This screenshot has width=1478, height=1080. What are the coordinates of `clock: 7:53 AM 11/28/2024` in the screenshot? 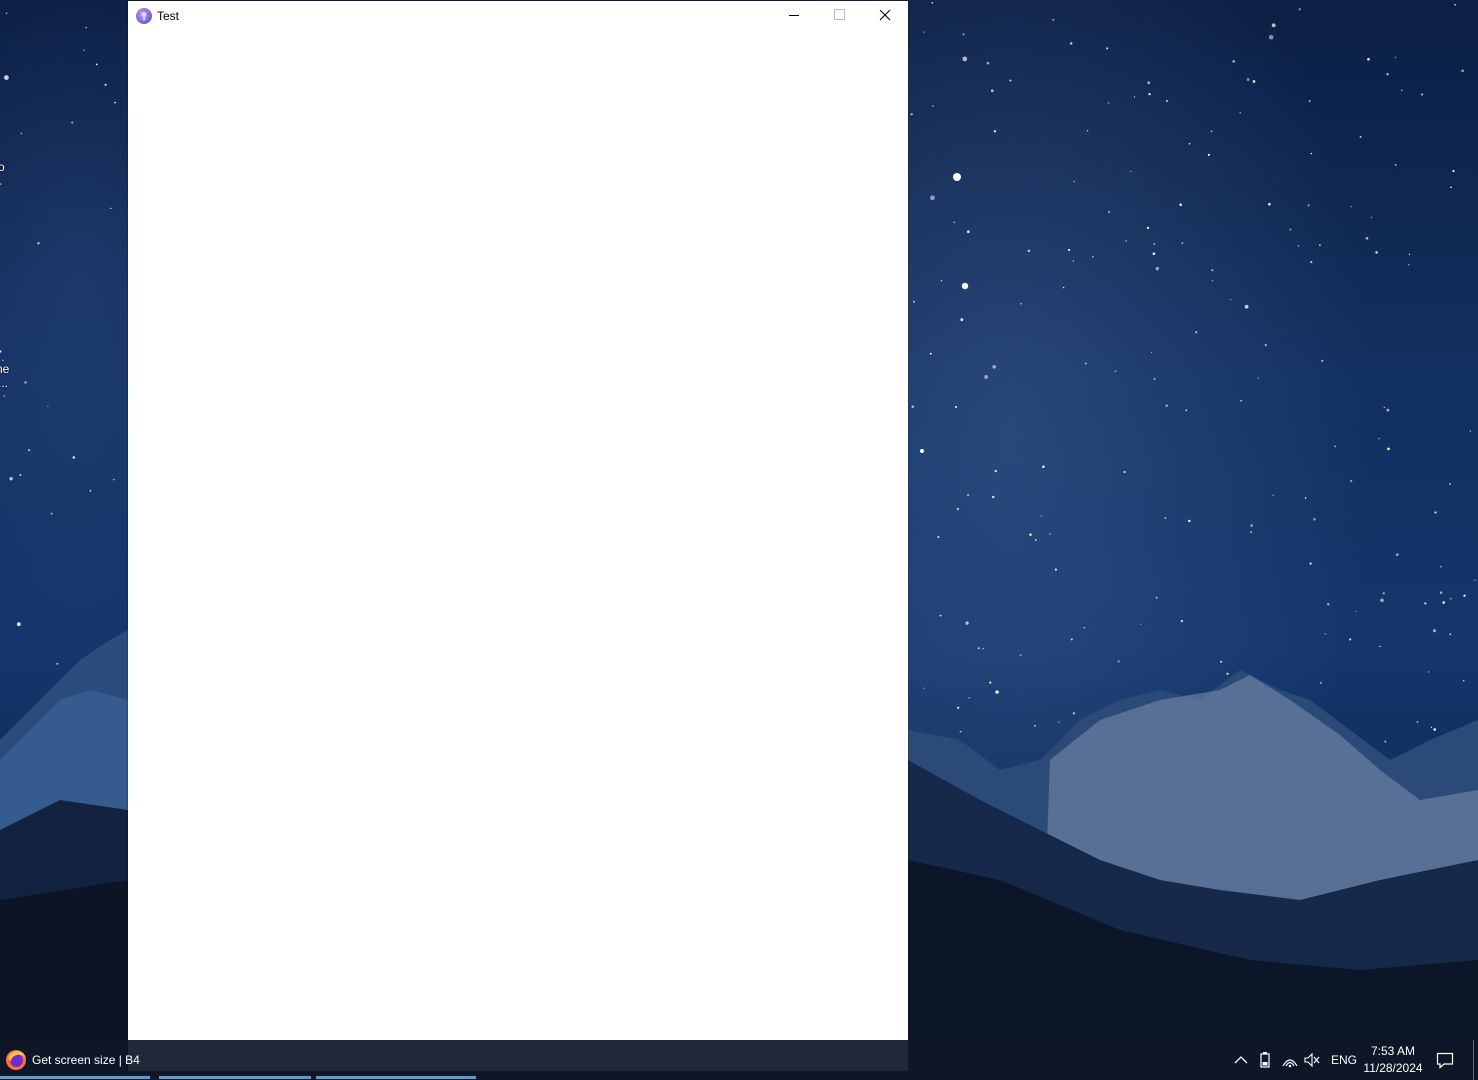 It's located at (1393, 1060).